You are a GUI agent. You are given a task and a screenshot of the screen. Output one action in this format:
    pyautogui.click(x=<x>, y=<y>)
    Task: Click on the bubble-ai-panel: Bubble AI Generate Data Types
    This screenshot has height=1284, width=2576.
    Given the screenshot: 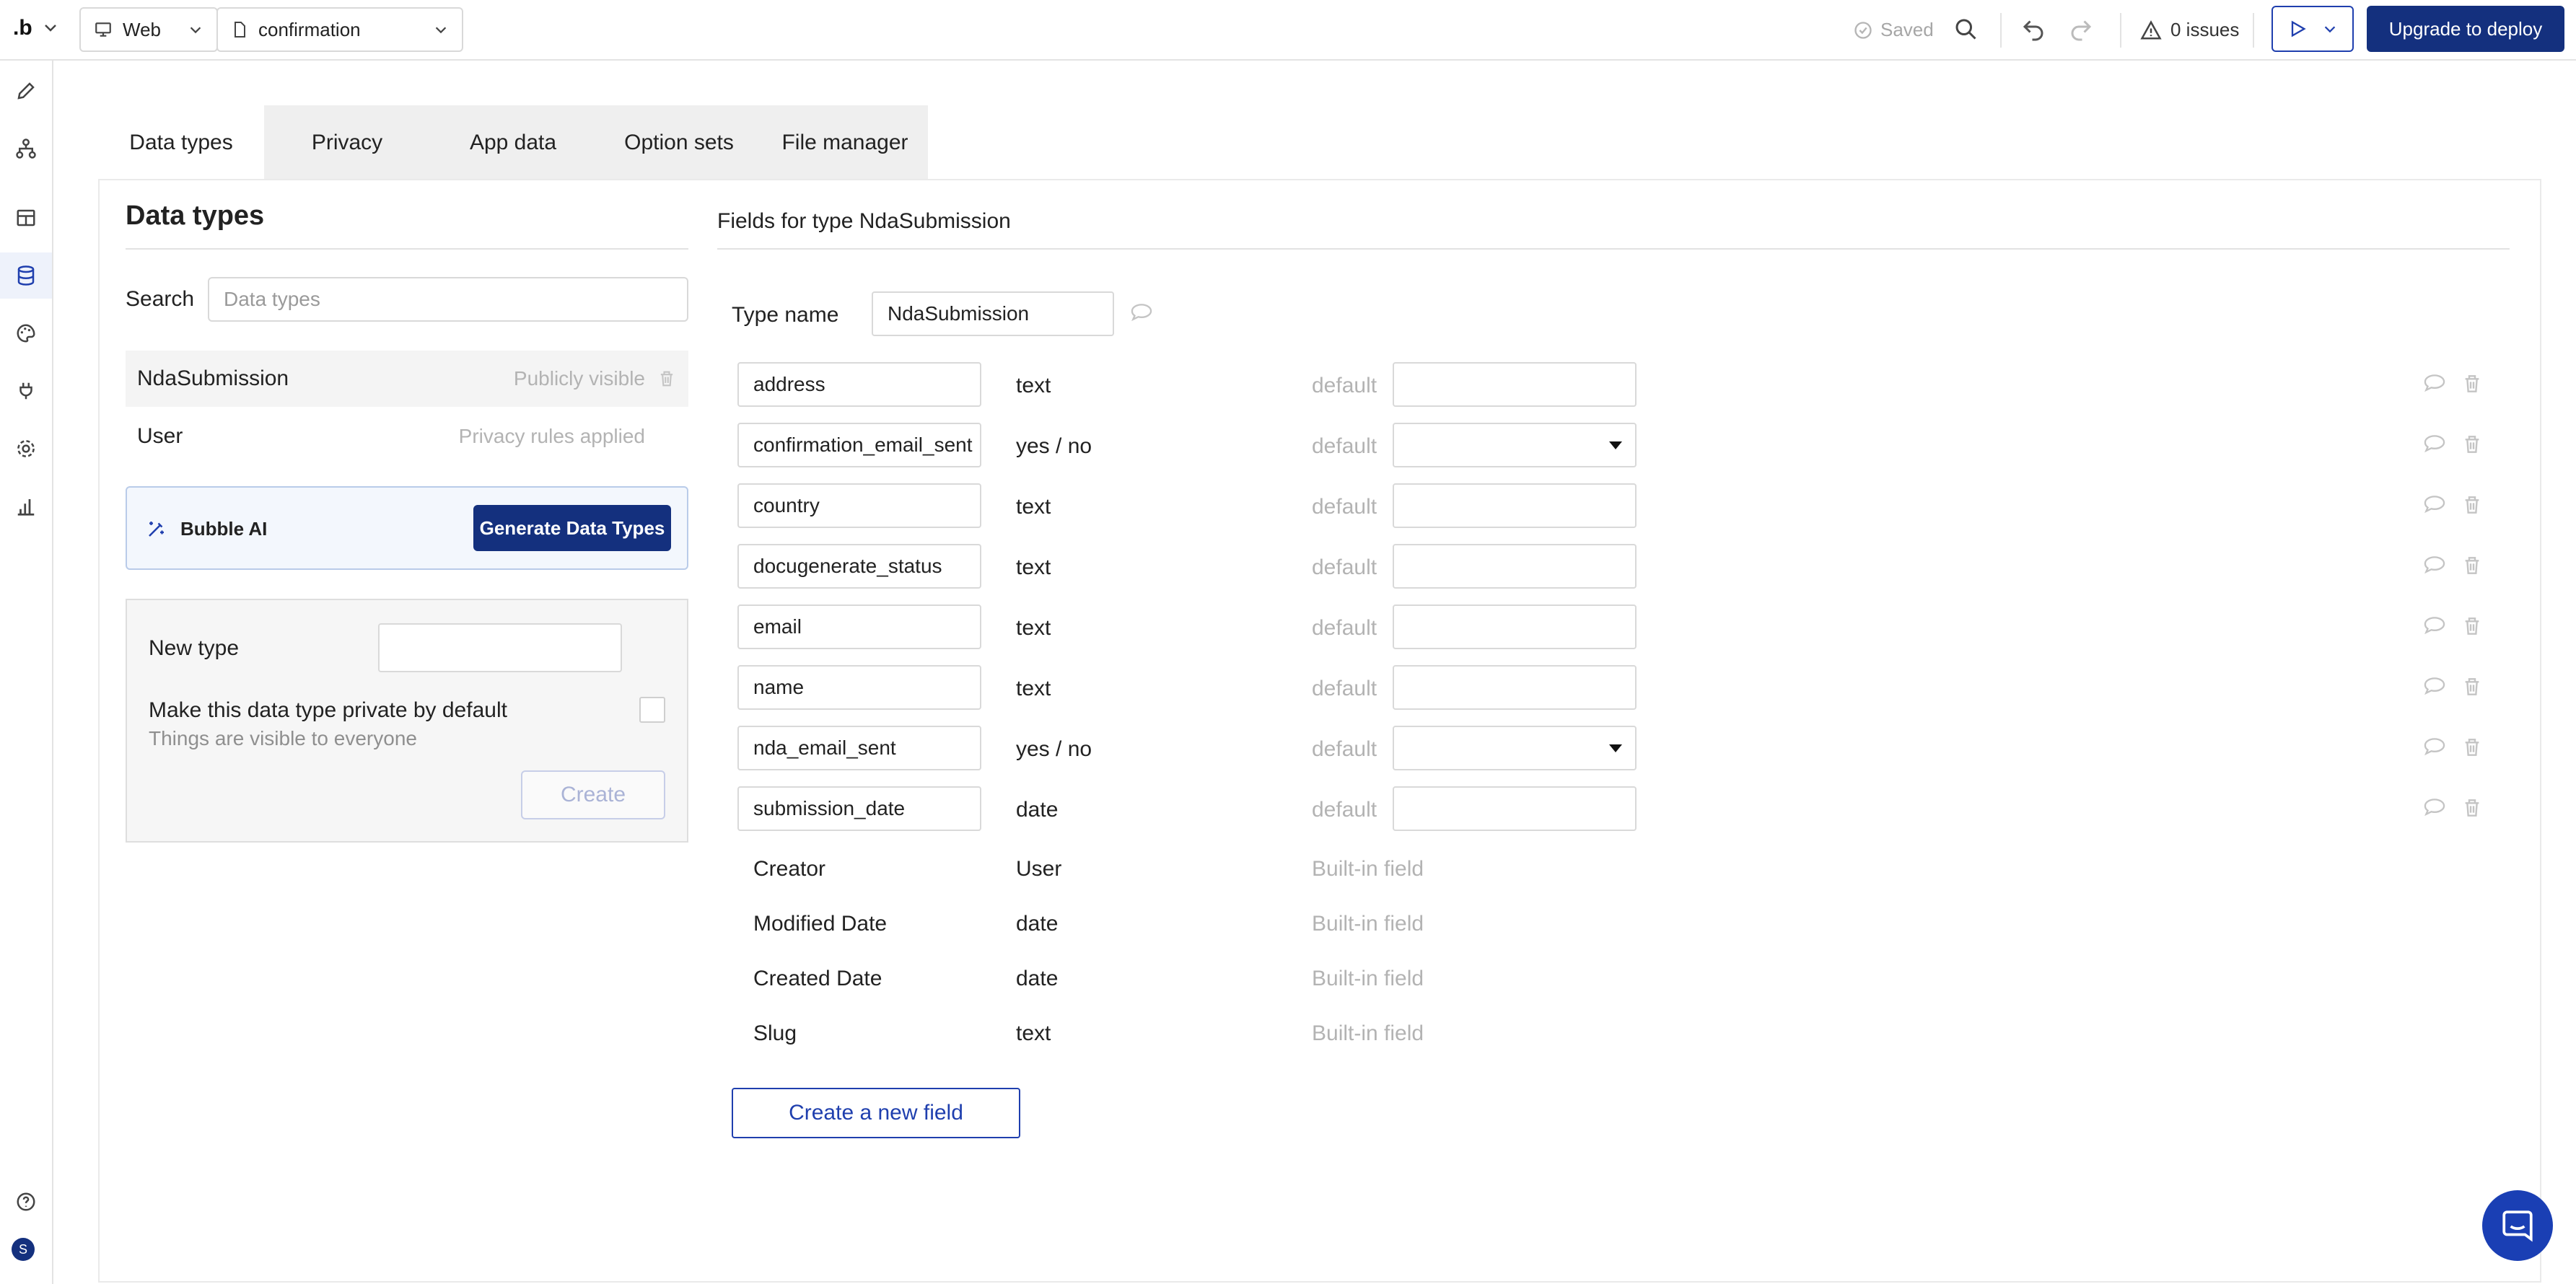 What is the action you would take?
    pyautogui.click(x=407, y=528)
    